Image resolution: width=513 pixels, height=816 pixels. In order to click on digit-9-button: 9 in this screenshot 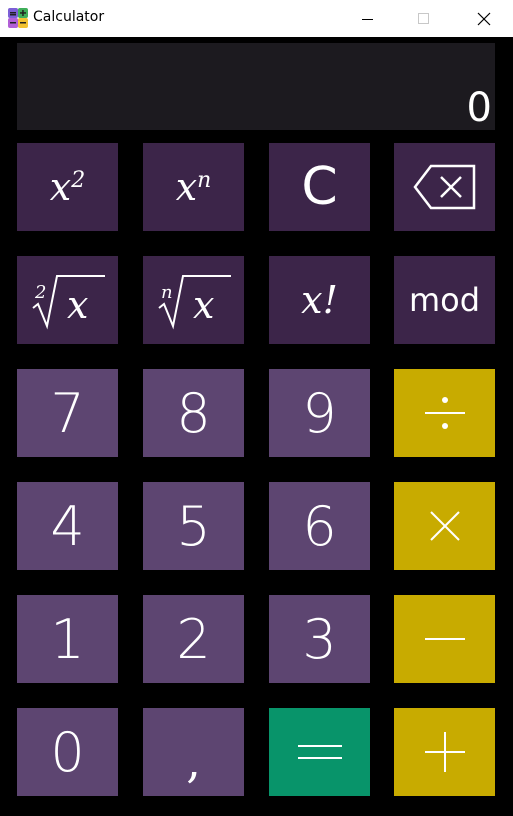, I will do `click(319, 413)`.